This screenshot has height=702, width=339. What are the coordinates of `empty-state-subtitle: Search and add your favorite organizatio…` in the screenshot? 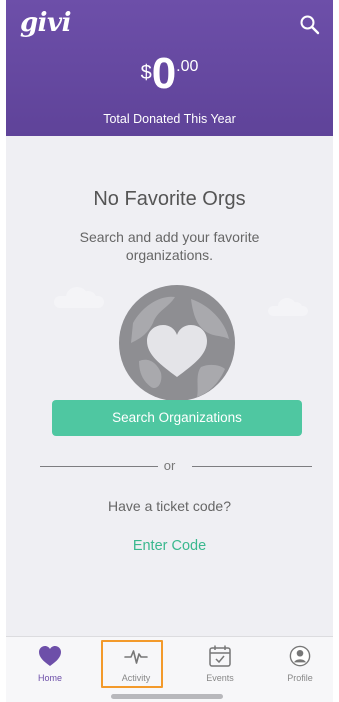 It's located at (169, 246).